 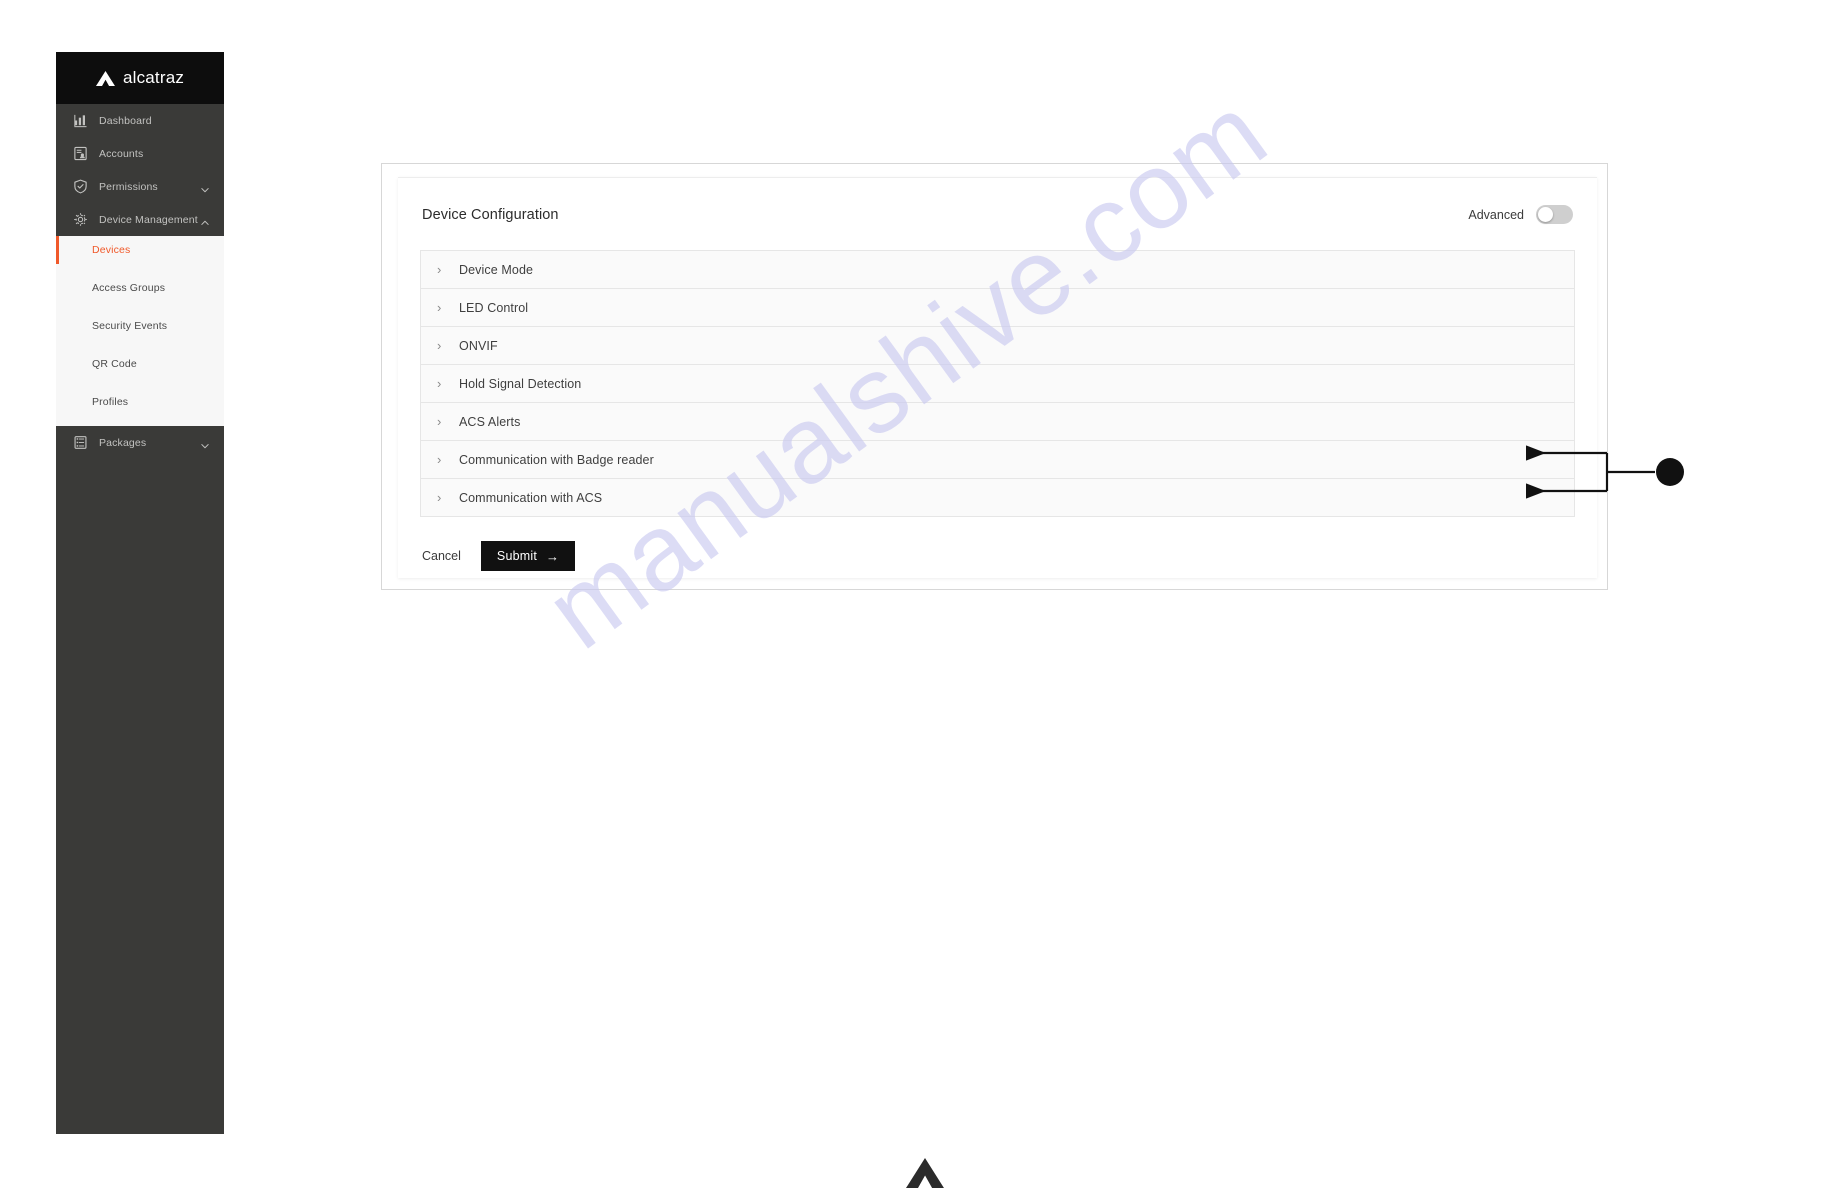 What do you see at coordinates (997, 422) in the screenshot?
I see `accordion-row-acs-alerts: › ACS Alerts` at bounding box center [997, 422].